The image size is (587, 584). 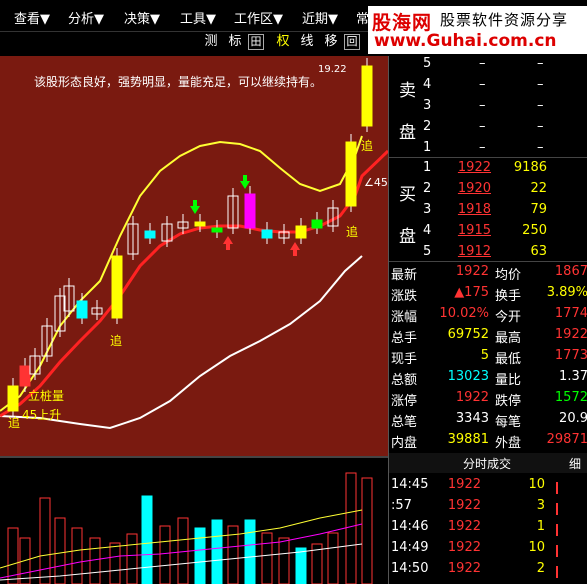 I want to click on sell-level: 5, so click(x=427, y=63).